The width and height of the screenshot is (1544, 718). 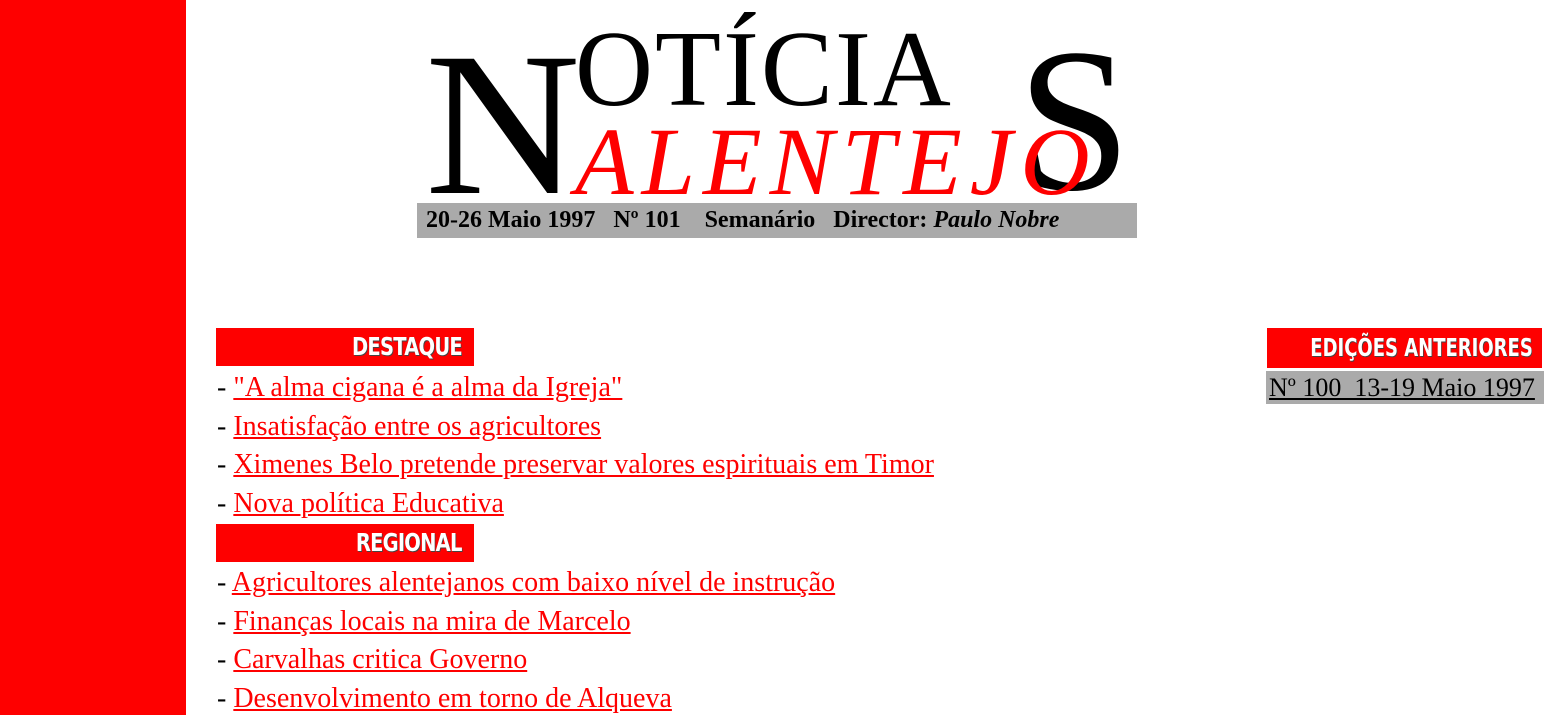 I want to click on list-item: - Finanças locais na mira de Marcelo, so click(x=526, y=622).